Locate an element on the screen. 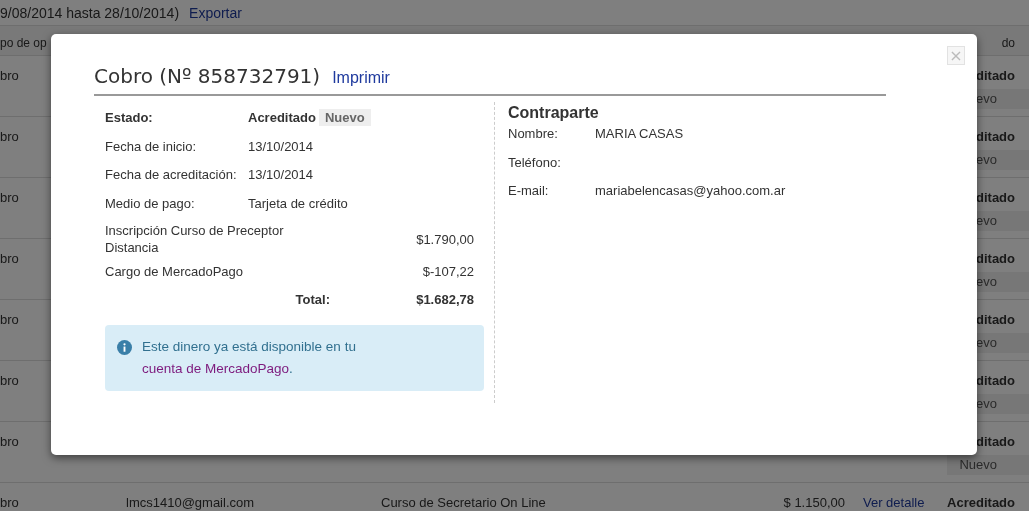 The height and width of the screenshot is (511, 1029). item-amount: $-107,22 is located at coordinates (448, 271).